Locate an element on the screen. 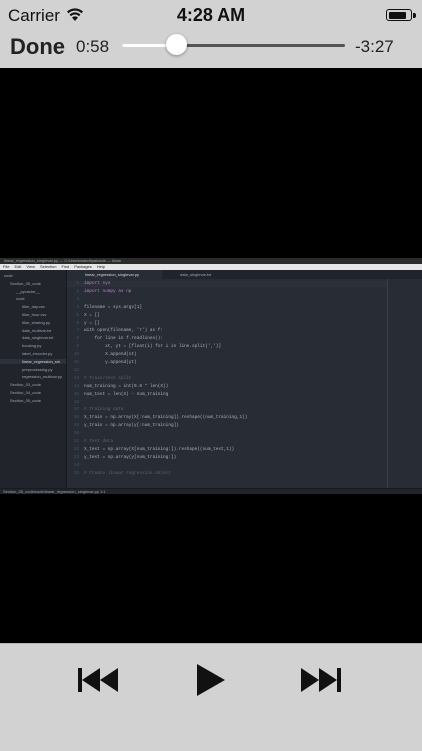 Image resolution: width=422 pixels, height=751 pixels. done-button: Done is located at coordinates (37, 47).